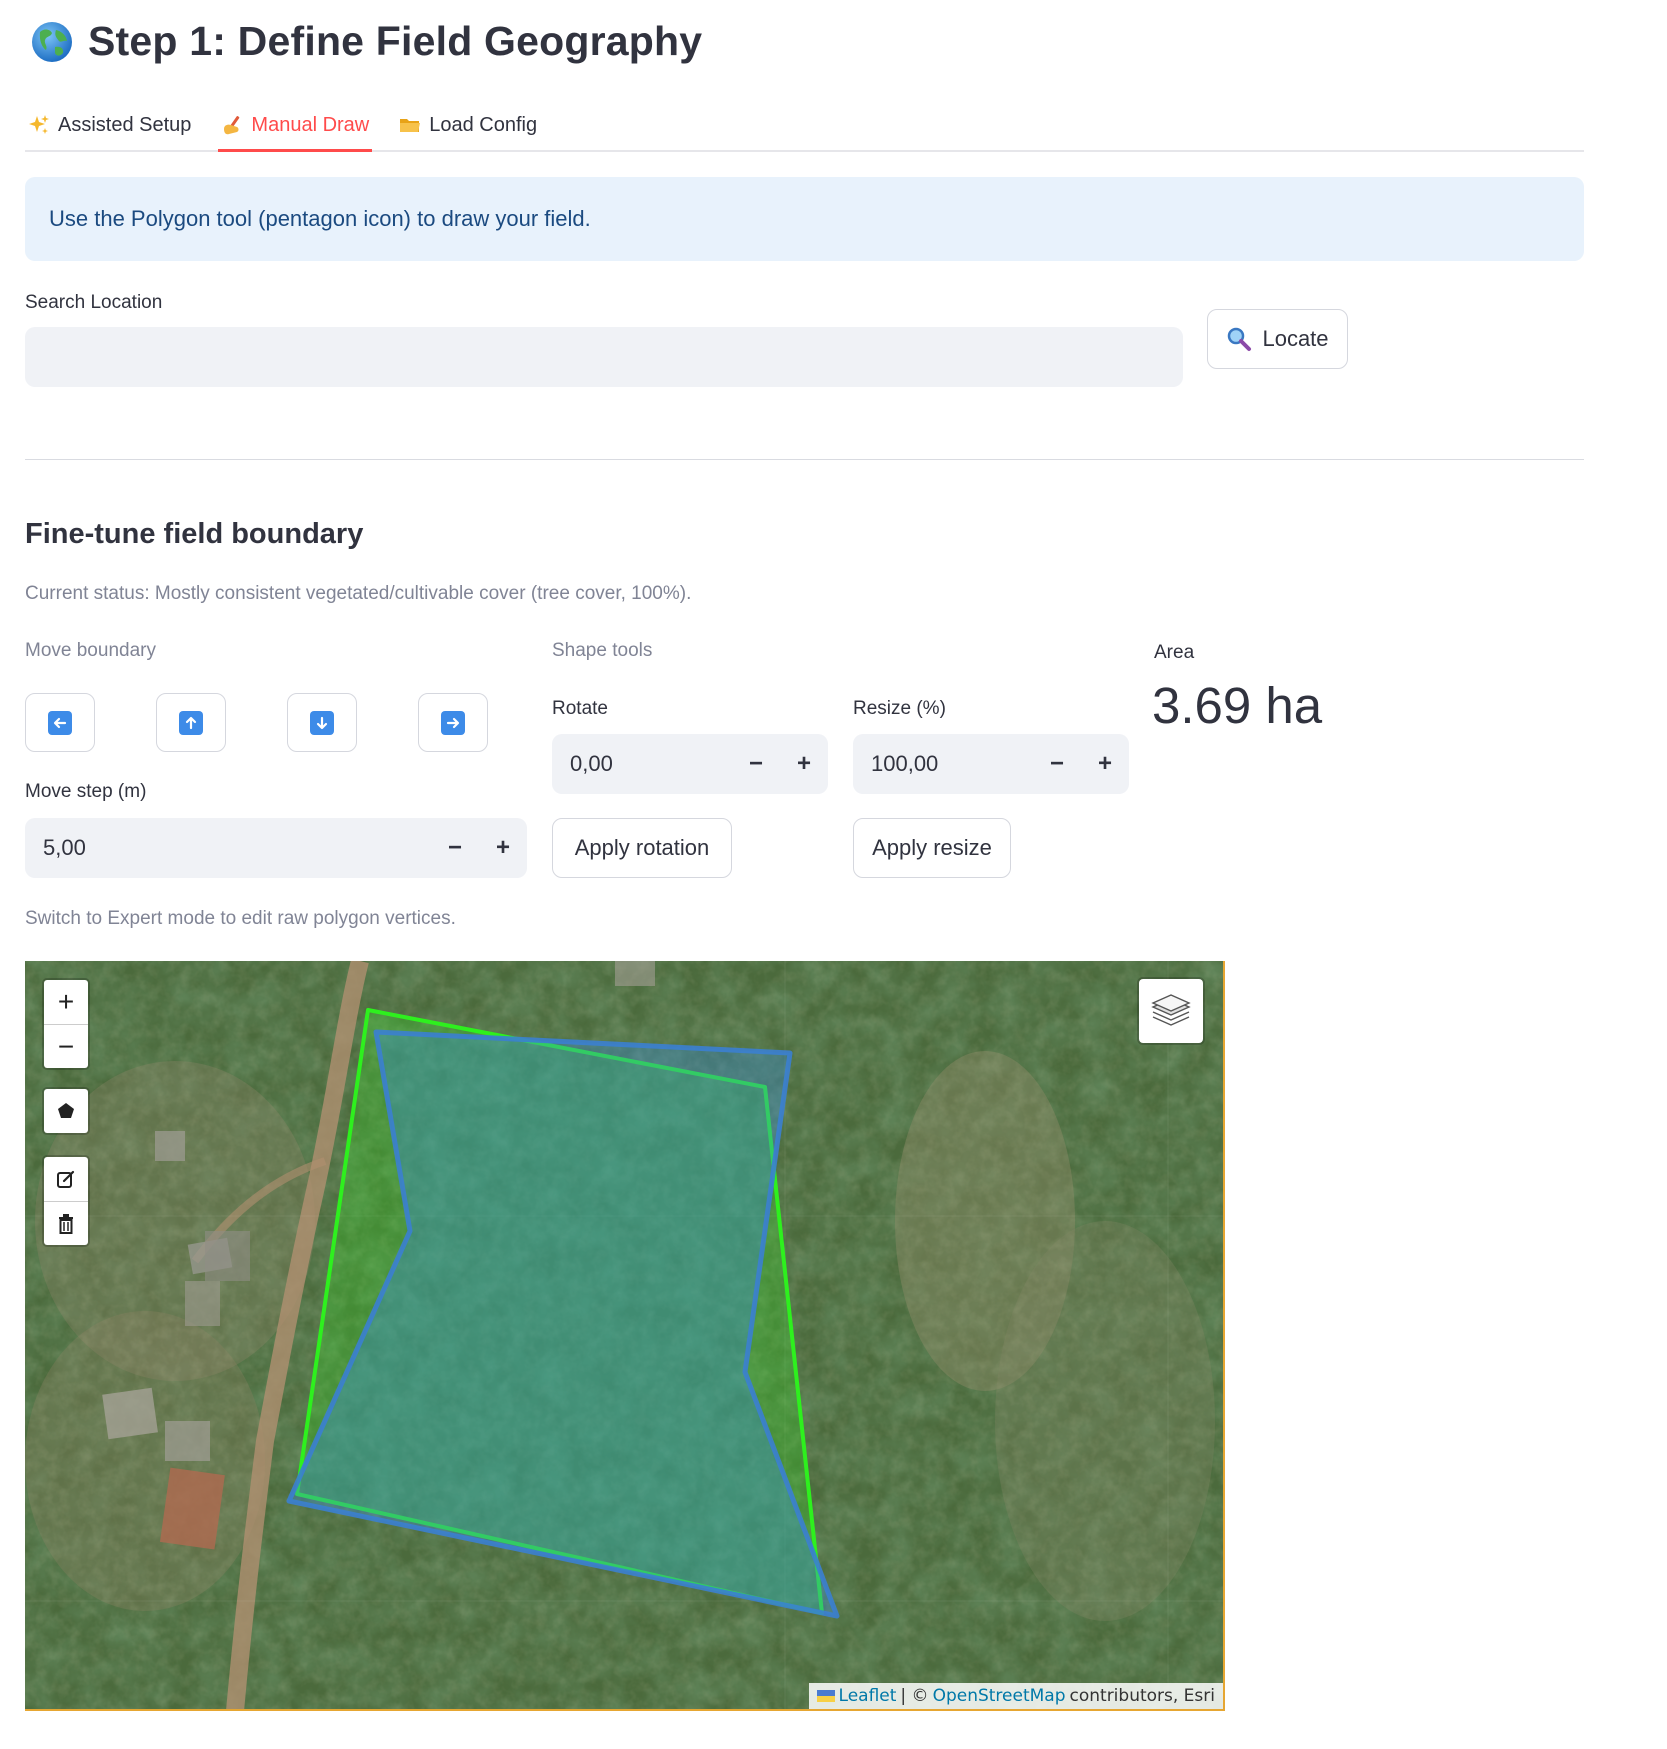 The image size is (1667, 1749). Describe the element at coordinates (66, 1002) in the screenshot. I see `zoom-in-button: +` at that location.